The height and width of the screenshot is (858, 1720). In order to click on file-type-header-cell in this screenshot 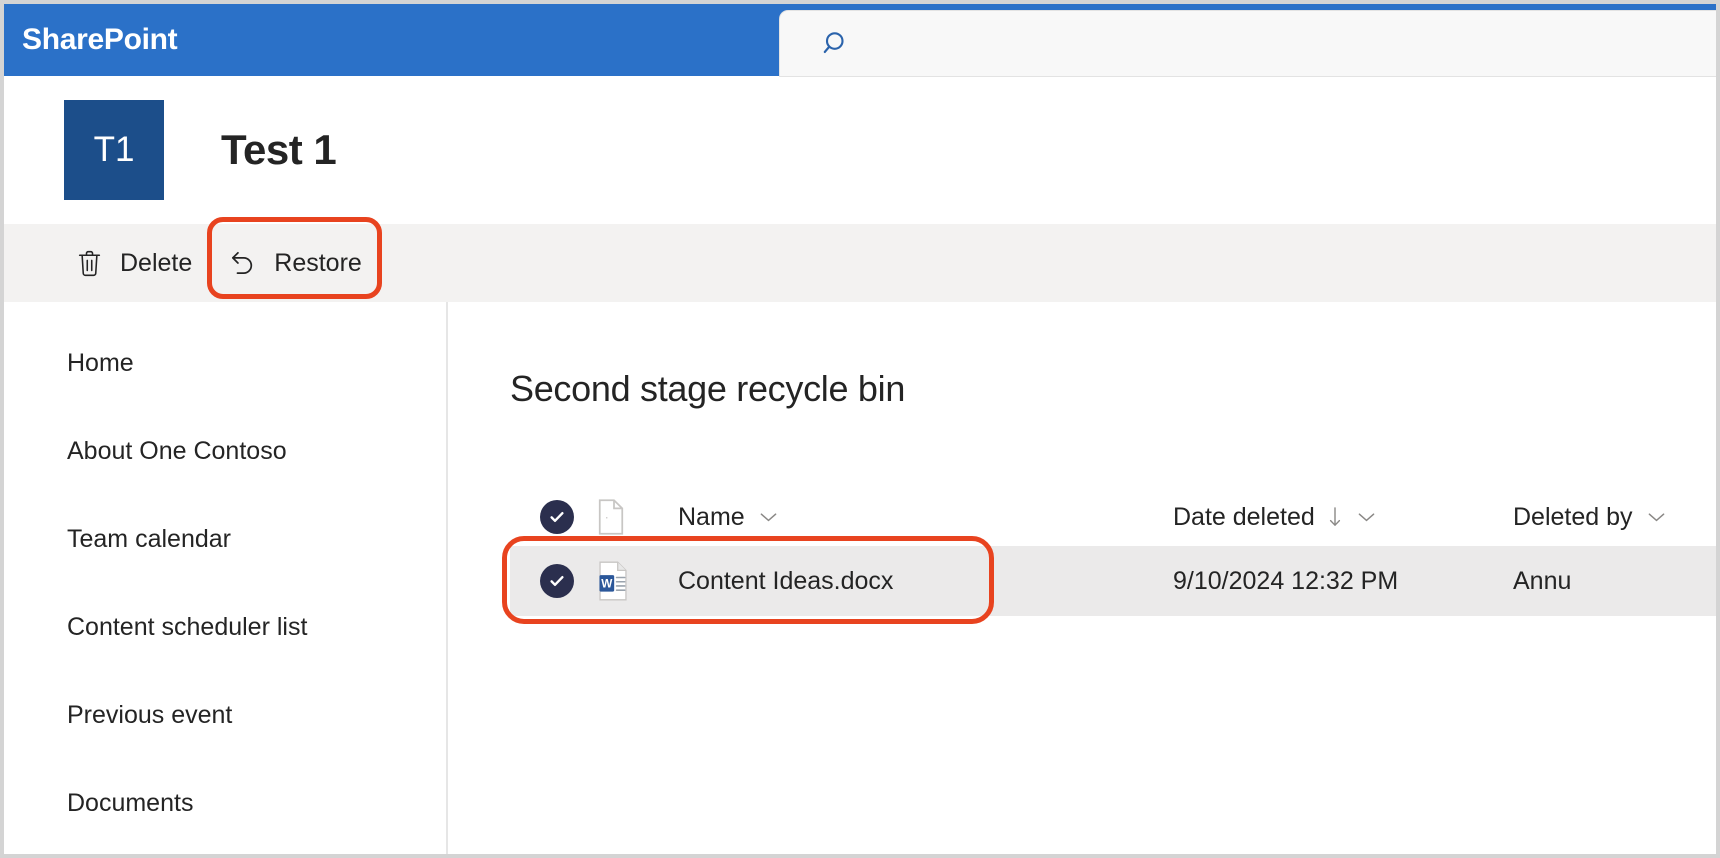, I will do `click(637, 517)`.